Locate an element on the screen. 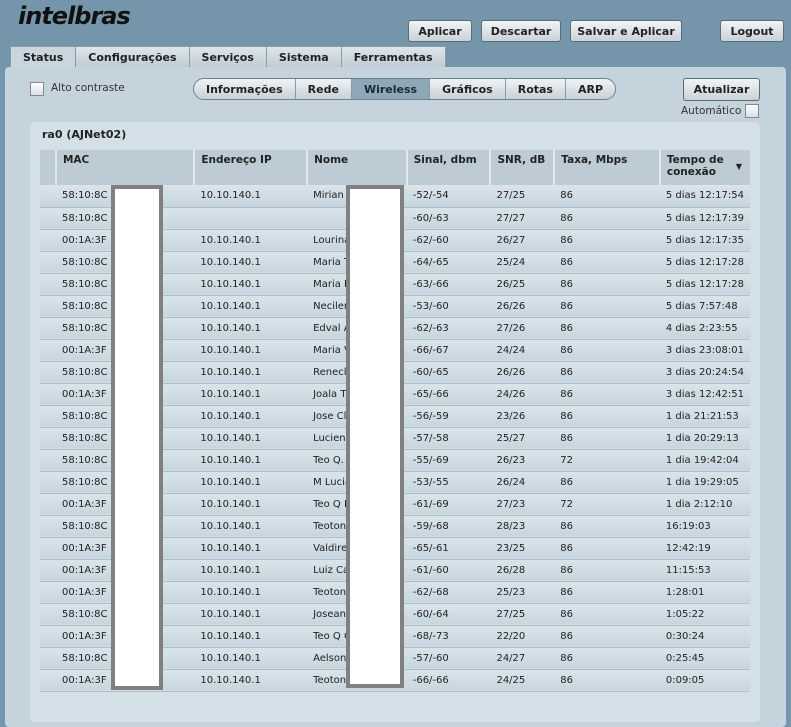  cell-uptime: 1 dia 19:29:05 is located at coordinates (704, 482).